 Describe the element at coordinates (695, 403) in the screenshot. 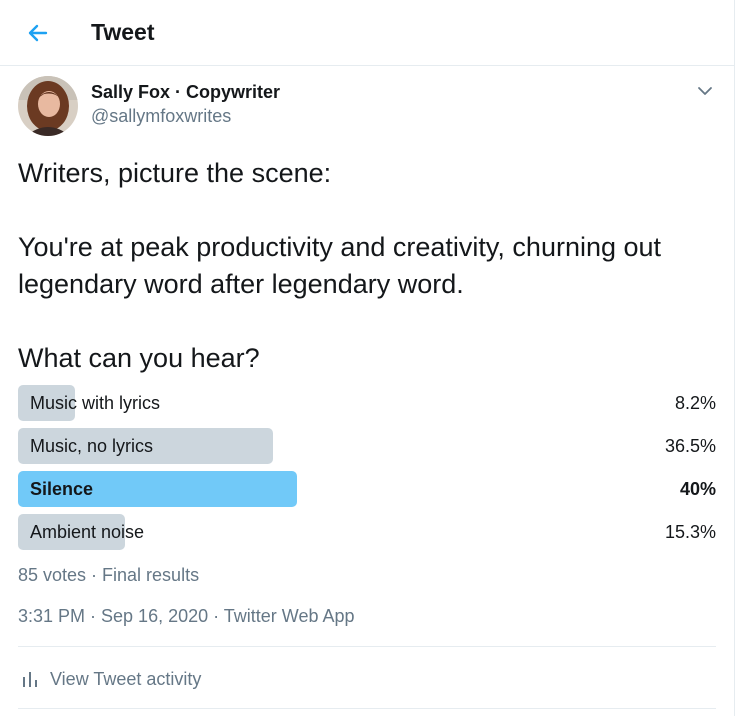

I see `poll-option-percent: 8.2%` at that location.